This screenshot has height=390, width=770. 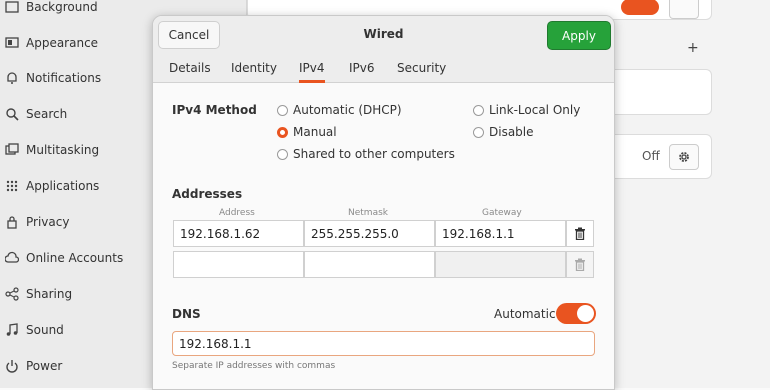 I want to click on radio-shared: Shared to other computers, so click(x=366, y=154).